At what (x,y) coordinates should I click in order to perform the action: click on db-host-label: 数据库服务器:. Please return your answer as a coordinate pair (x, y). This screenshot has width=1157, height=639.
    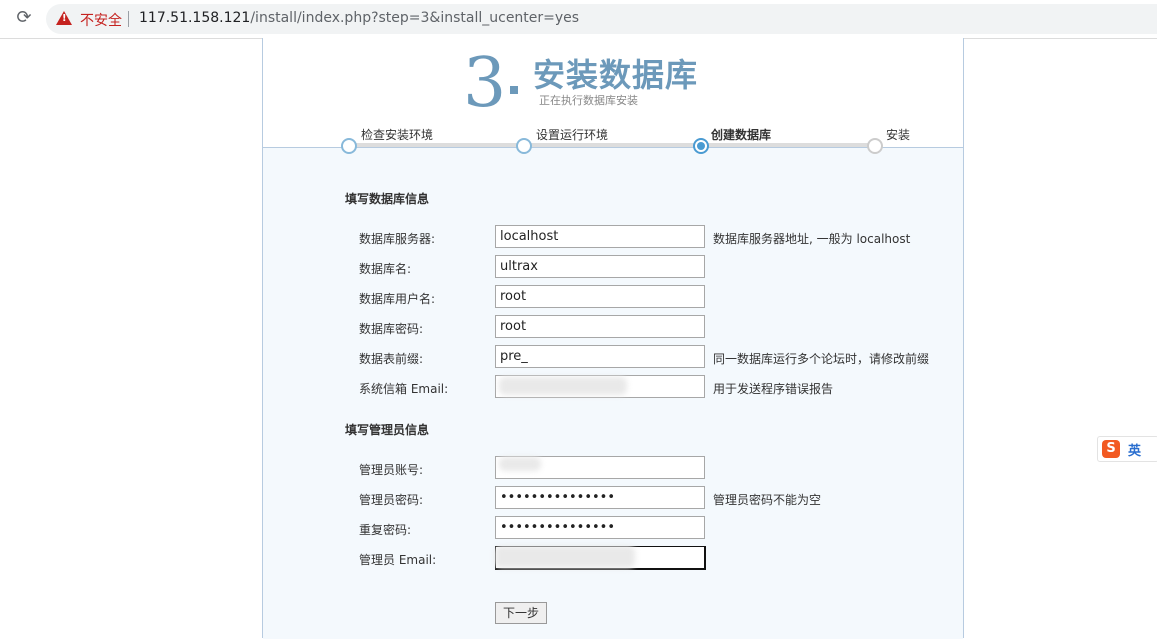
    Looking at the image, I should click on (397, 239).